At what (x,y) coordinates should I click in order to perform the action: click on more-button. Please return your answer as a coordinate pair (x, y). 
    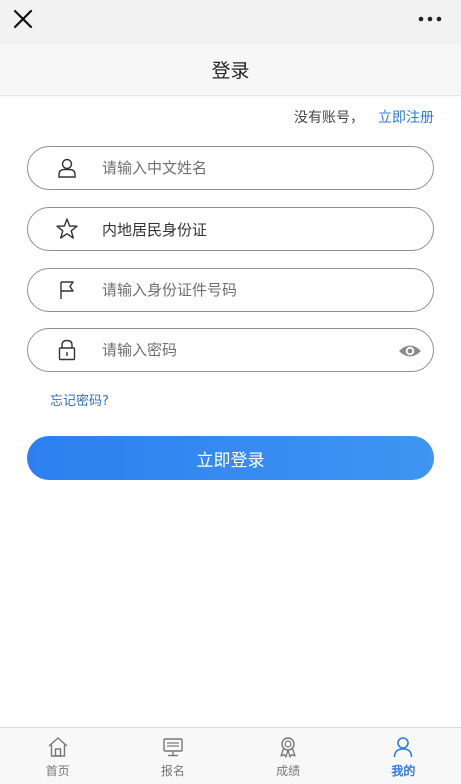
    Looking at the image, I should click on (430, 19).